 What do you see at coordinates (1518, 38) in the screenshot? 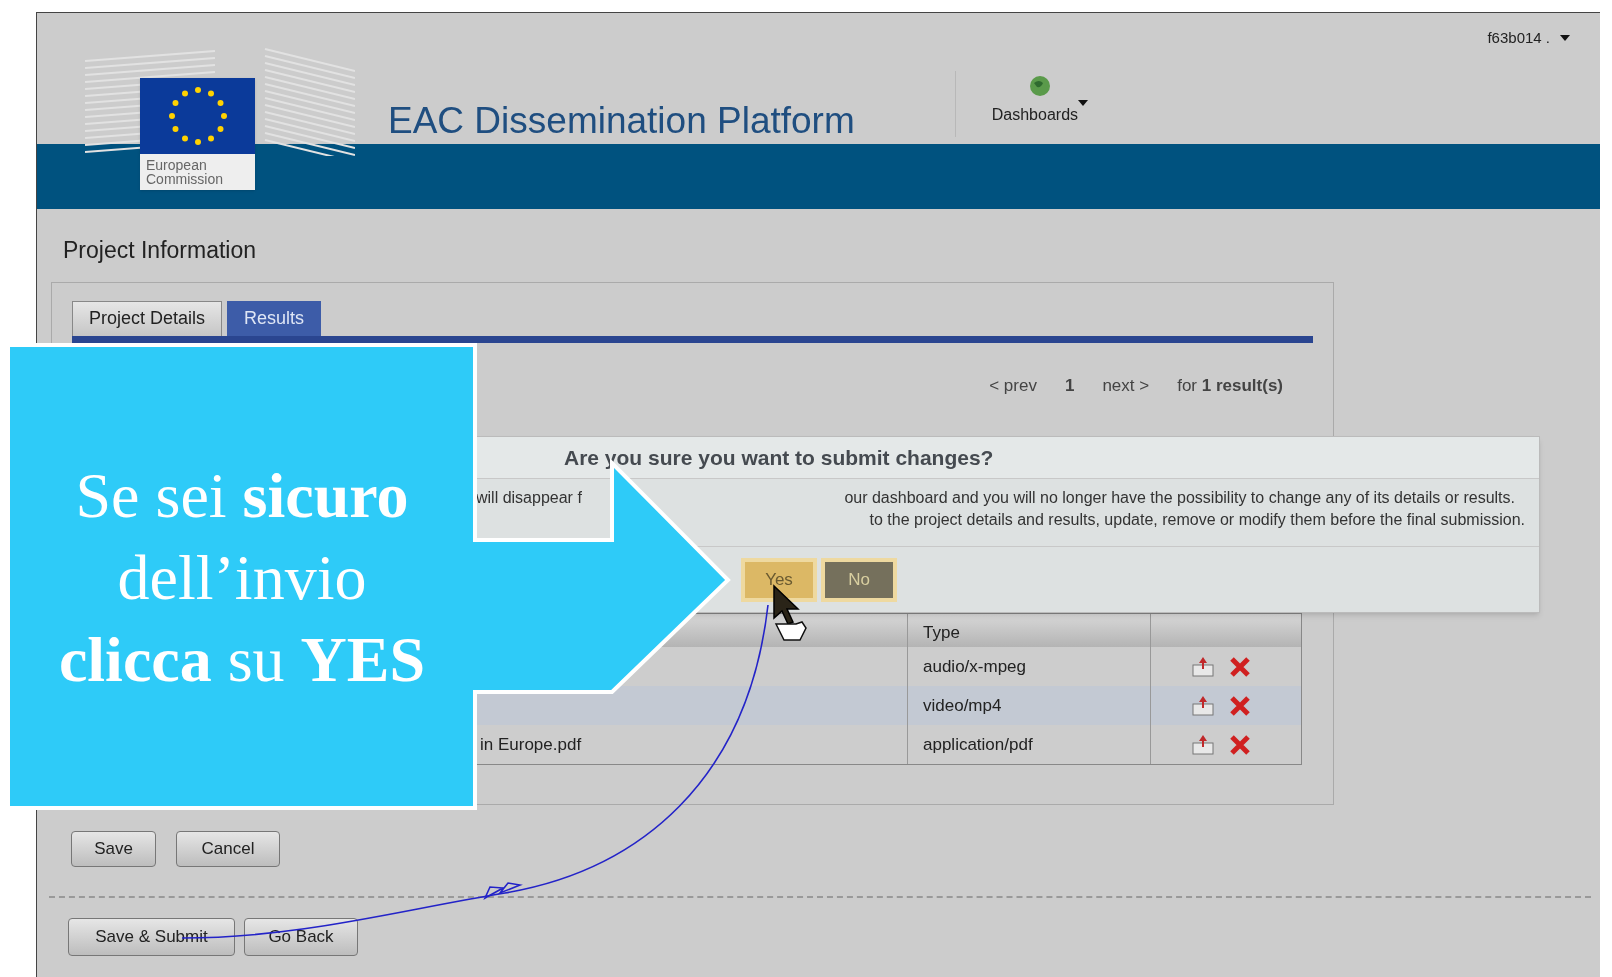
I see `user-menu: f63b014 .` at bounding box center [1518, 38].